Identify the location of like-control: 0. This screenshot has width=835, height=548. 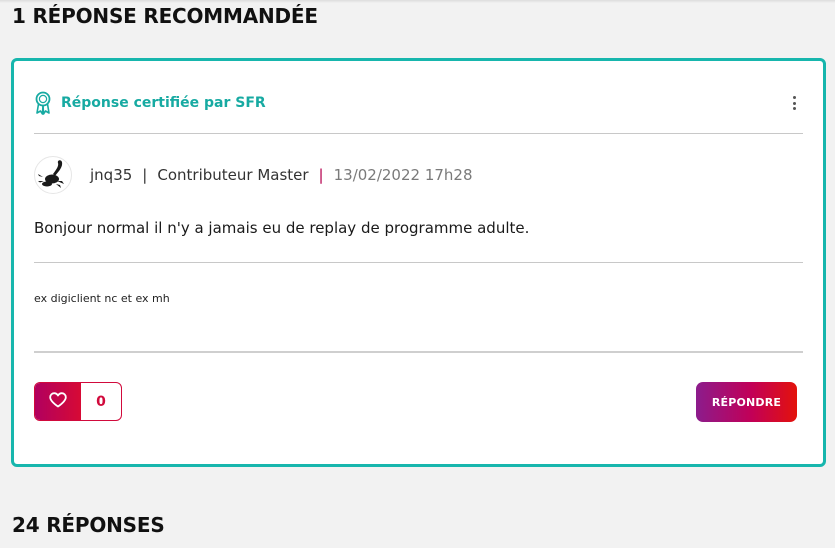
(78, 401).